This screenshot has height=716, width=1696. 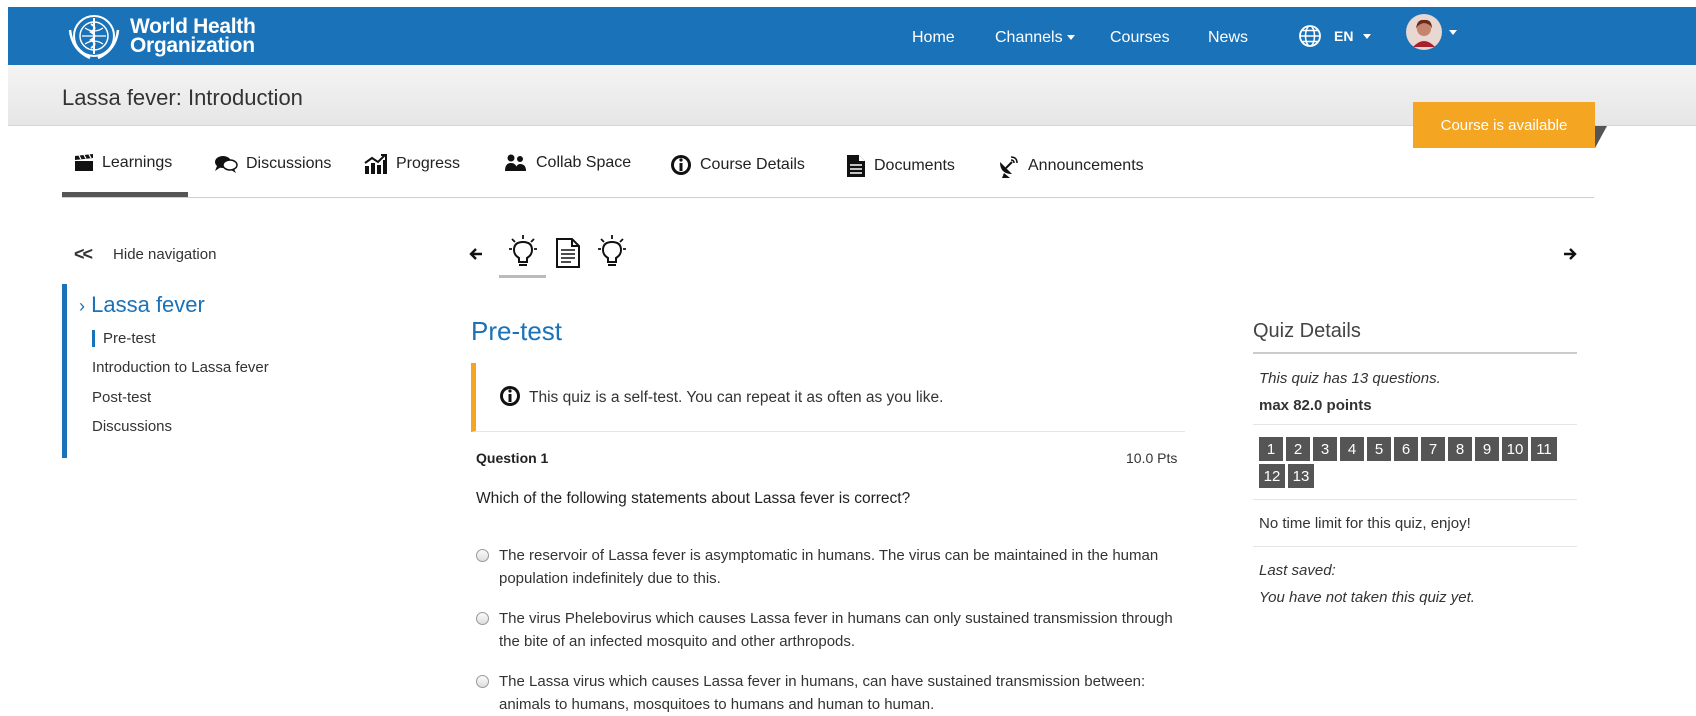 I want to click on question-number-button: 7, so click(x=1433, y=449).